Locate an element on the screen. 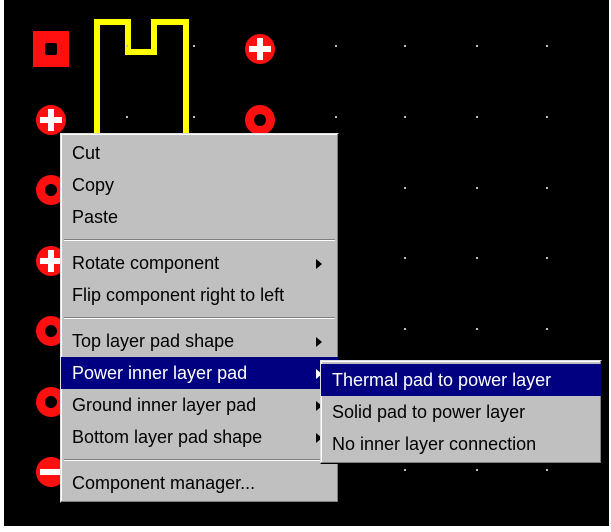 This screenshot has width=611, height=532. submenu-item-thermal-pad: Thermal pad to power layer is located at coordinates (461, 380).